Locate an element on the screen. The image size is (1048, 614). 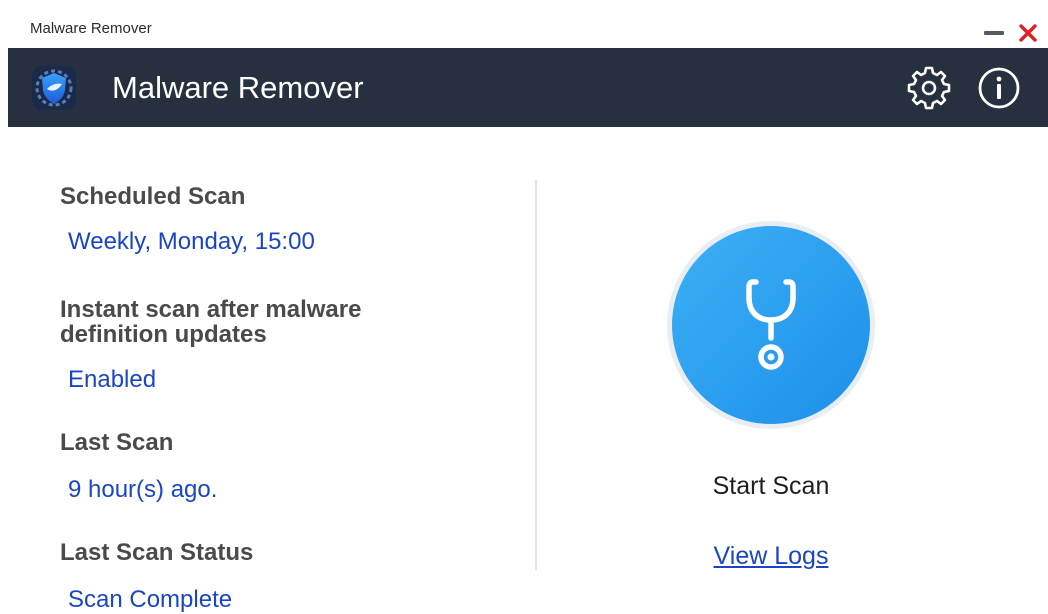
instant-scan-value: Enabled is located at coordinates (112, 379).